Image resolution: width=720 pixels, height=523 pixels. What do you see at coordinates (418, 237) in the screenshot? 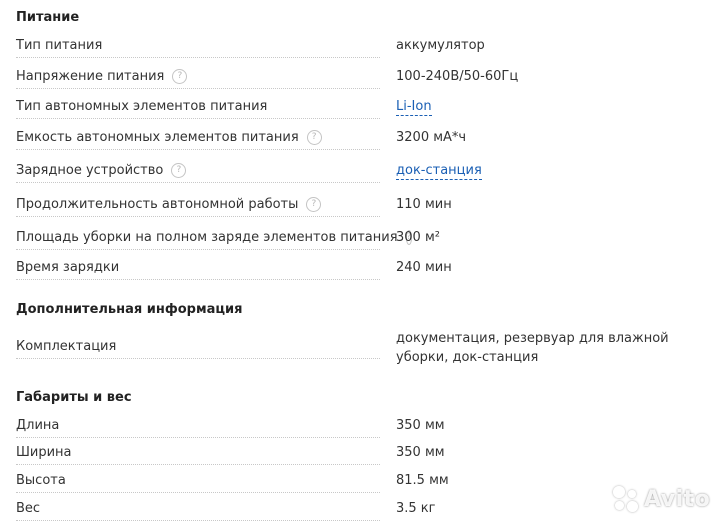
I see `spec-value: 300 м²` at bounding box center [418, 237].